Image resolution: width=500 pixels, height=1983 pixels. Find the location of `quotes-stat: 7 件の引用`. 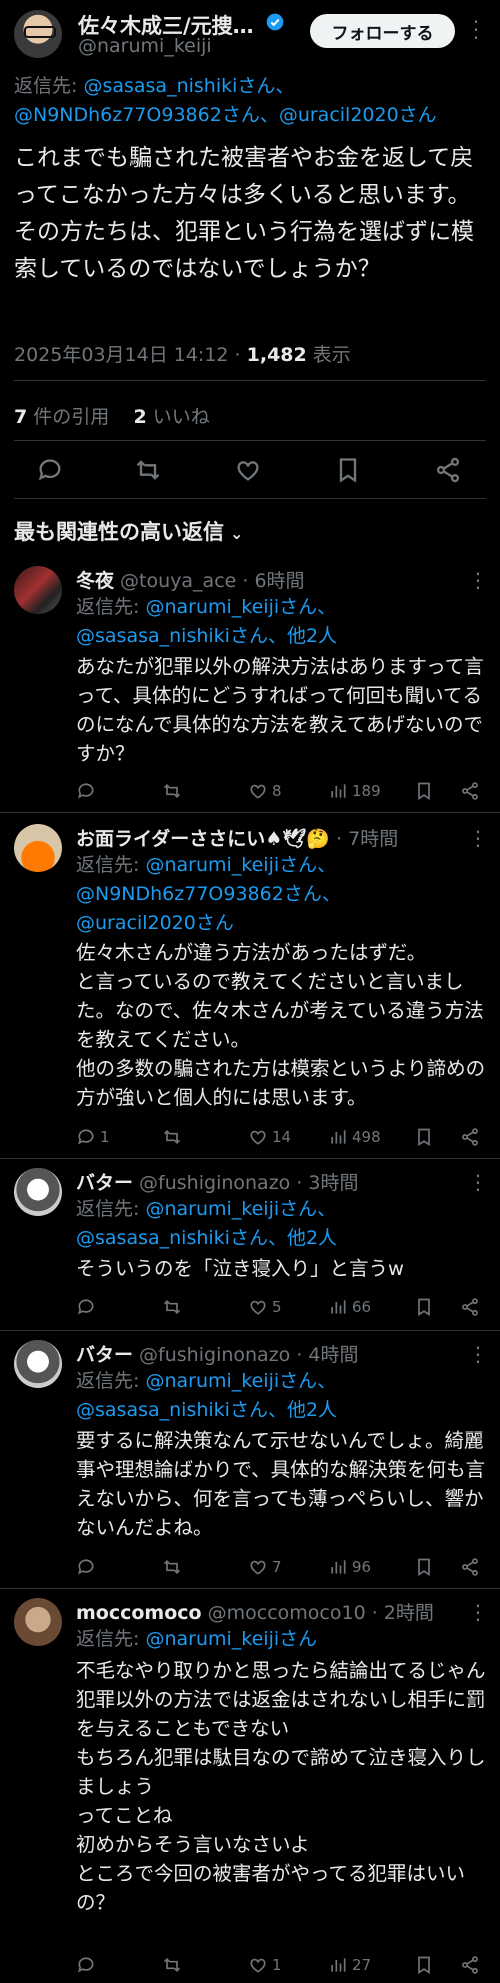

quotes-stat: 7 件の引用 is located at coordinates (61, 417).